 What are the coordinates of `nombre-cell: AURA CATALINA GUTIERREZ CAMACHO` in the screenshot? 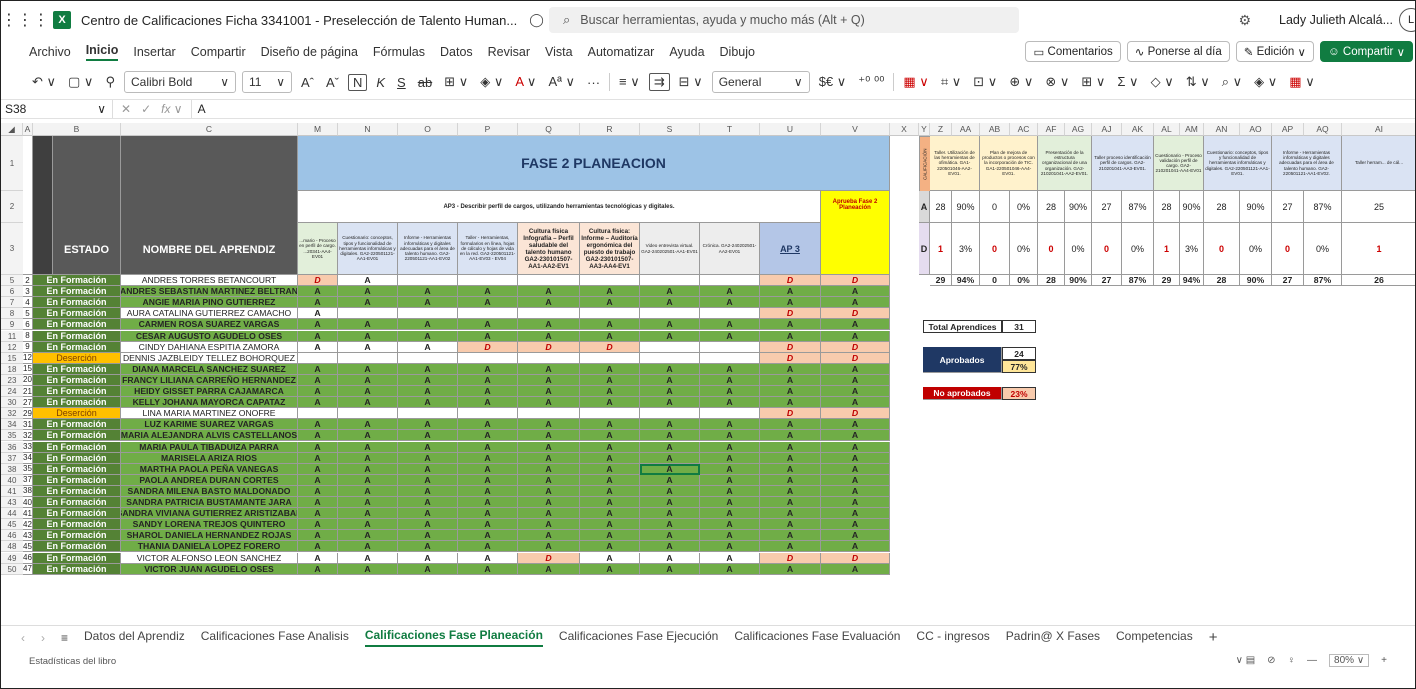 It's located at (209, 314).